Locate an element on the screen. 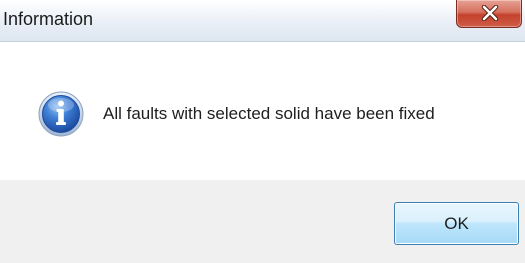 Image resolution: width=525 pixels, height=263 pixels. close-button is located at coordinates (489, 14).